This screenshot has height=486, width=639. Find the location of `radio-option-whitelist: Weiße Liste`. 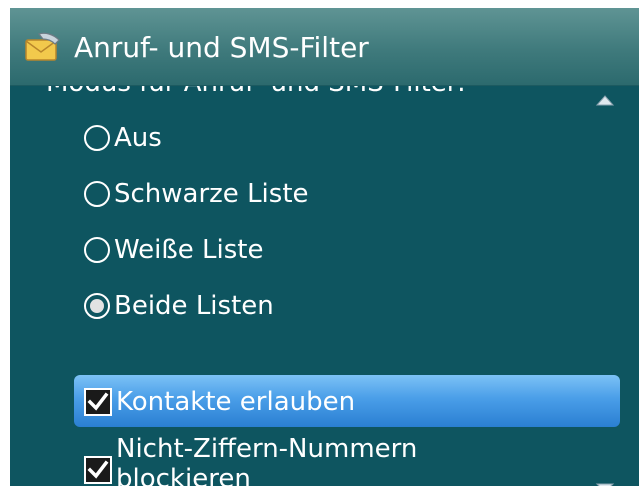

radio-option-whitelist: Weiße Liste is located at coordinates (174, 250).